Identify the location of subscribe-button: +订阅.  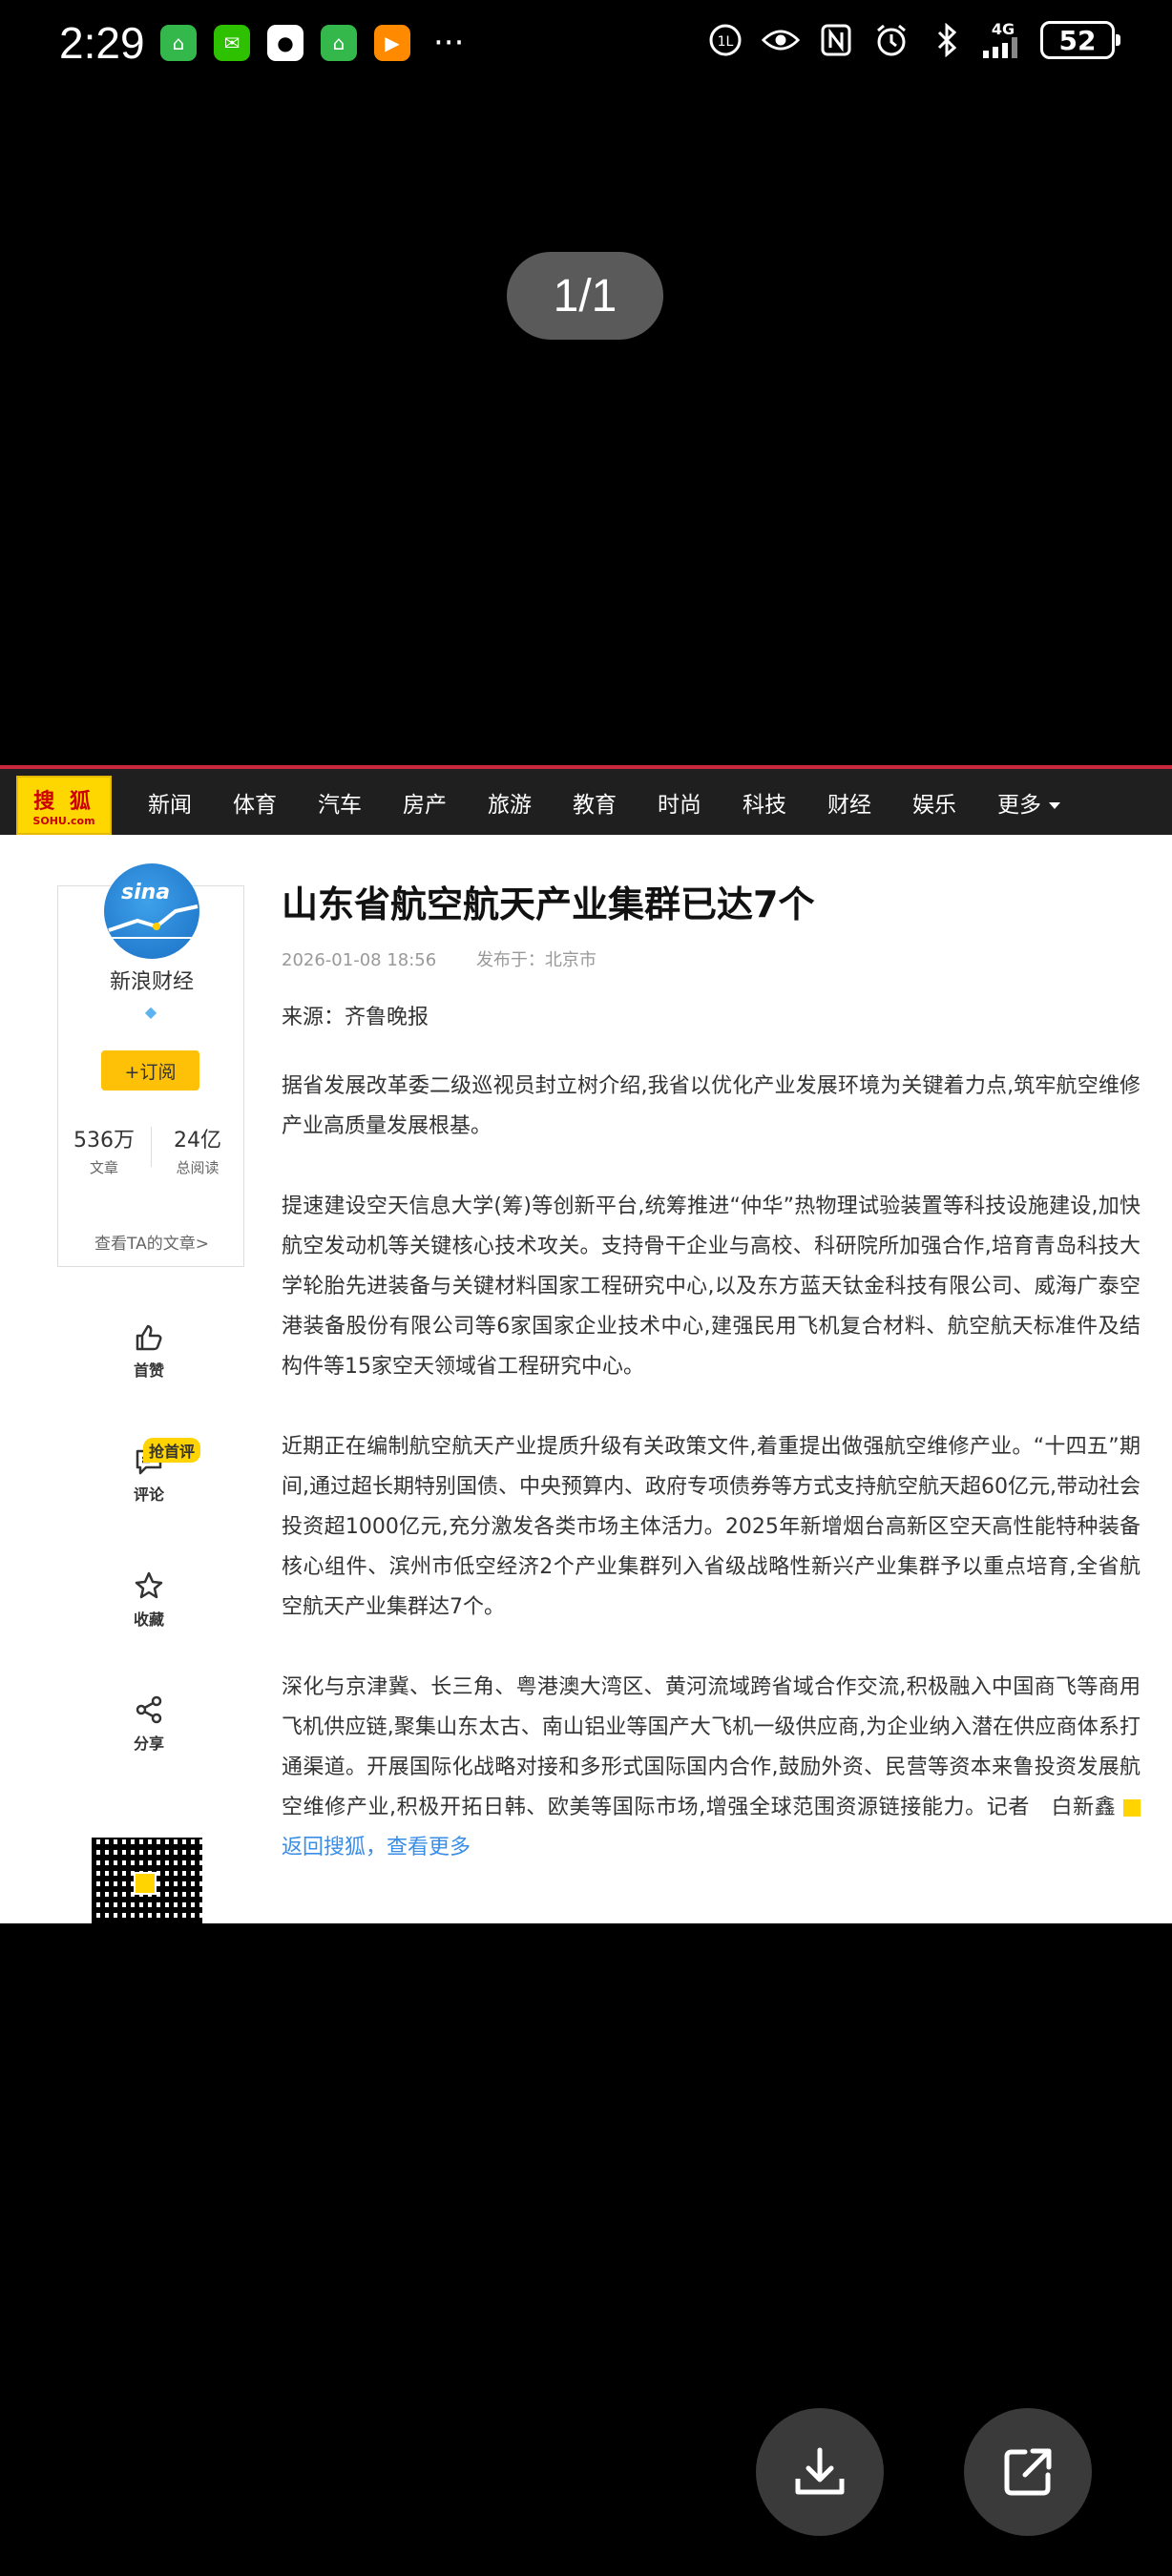
(150, 1070).